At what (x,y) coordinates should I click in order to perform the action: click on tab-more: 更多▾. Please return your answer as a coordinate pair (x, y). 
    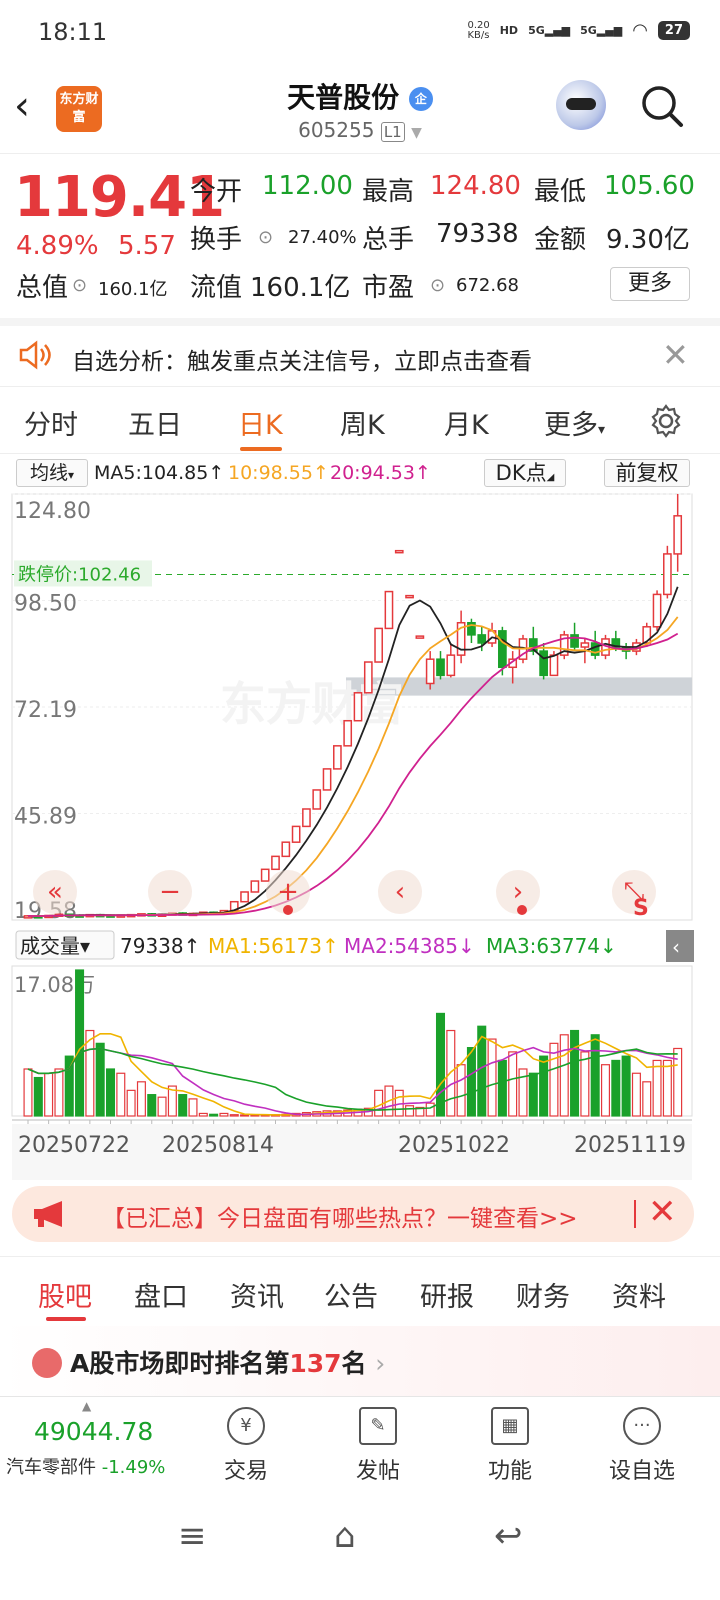
    Looking at the image, I should click on (574, 422).